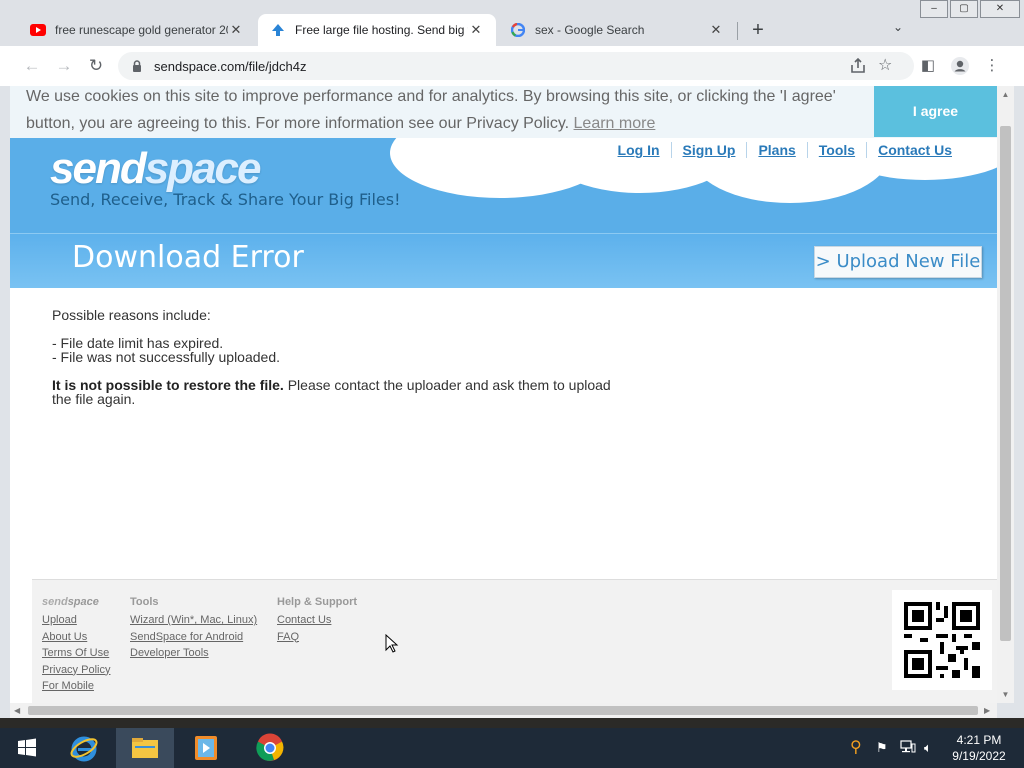 The image size is (1024, 768). I want to click on error-bar: Download Error > Upload New File, so click(503, 260).